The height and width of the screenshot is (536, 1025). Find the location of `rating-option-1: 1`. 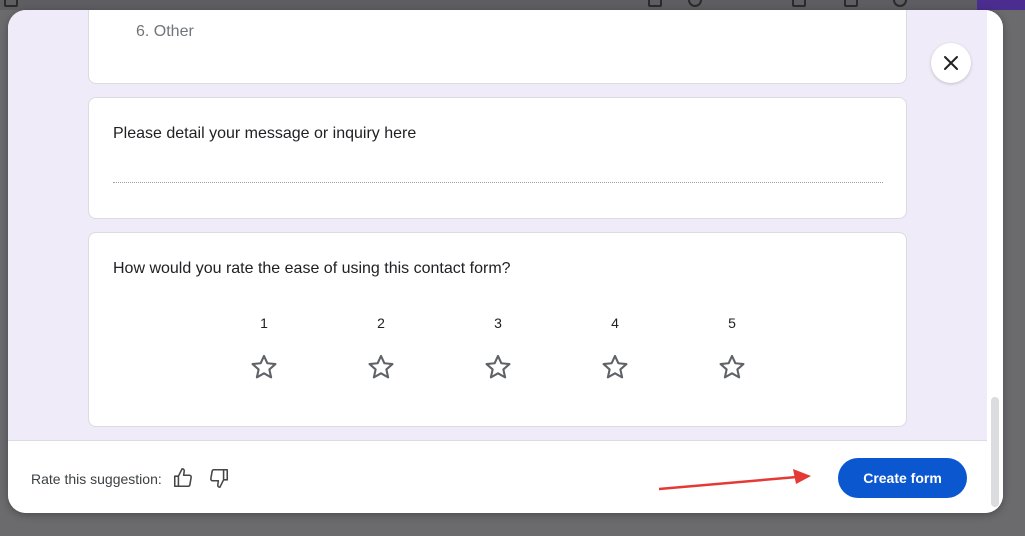

rating-option-1: 1 is located at coordinates (264, 348).